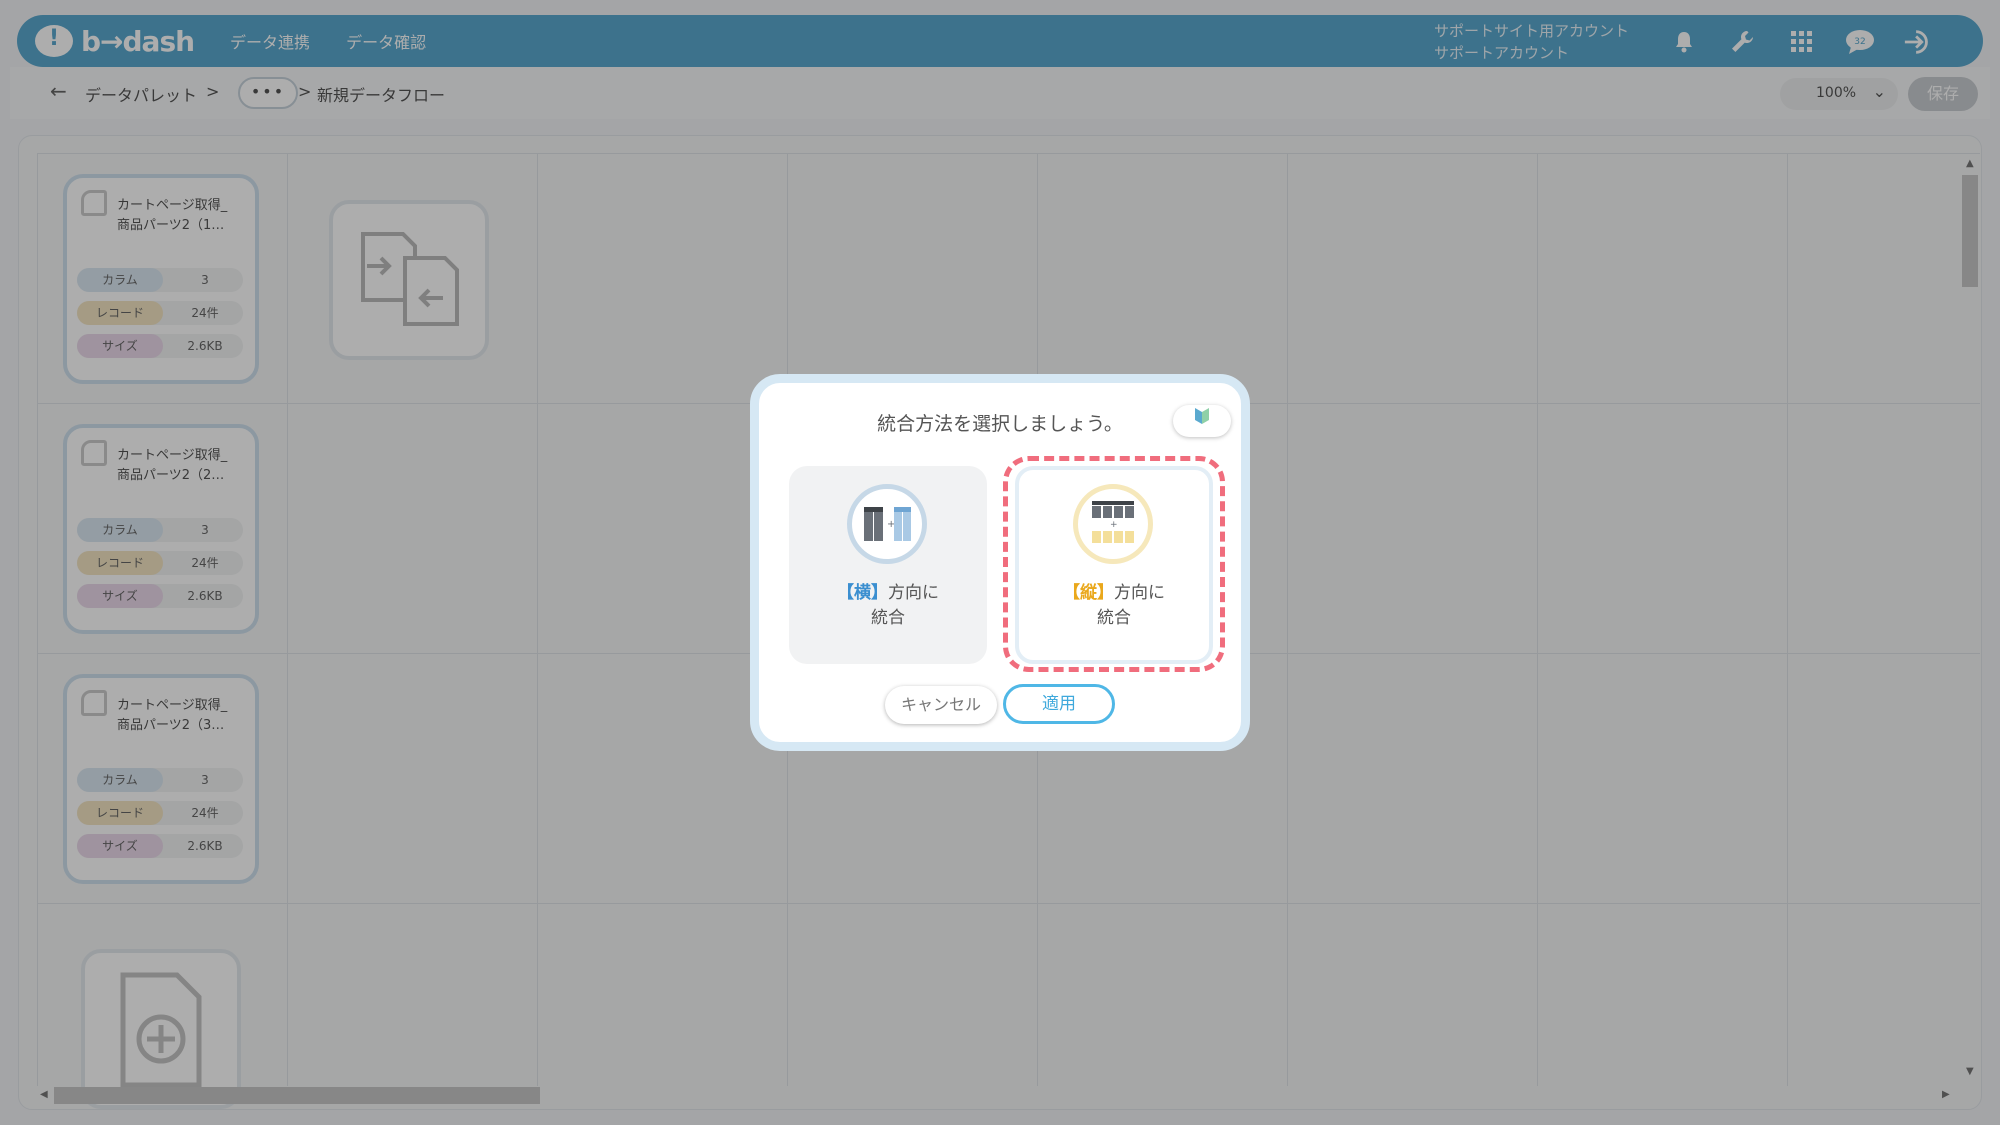 The width and height of the screenshot is (2000, 1125). Describe the element at coordinates (887, 524) in the screenshot. I see `merge-horizontal-icon: +` at that location.